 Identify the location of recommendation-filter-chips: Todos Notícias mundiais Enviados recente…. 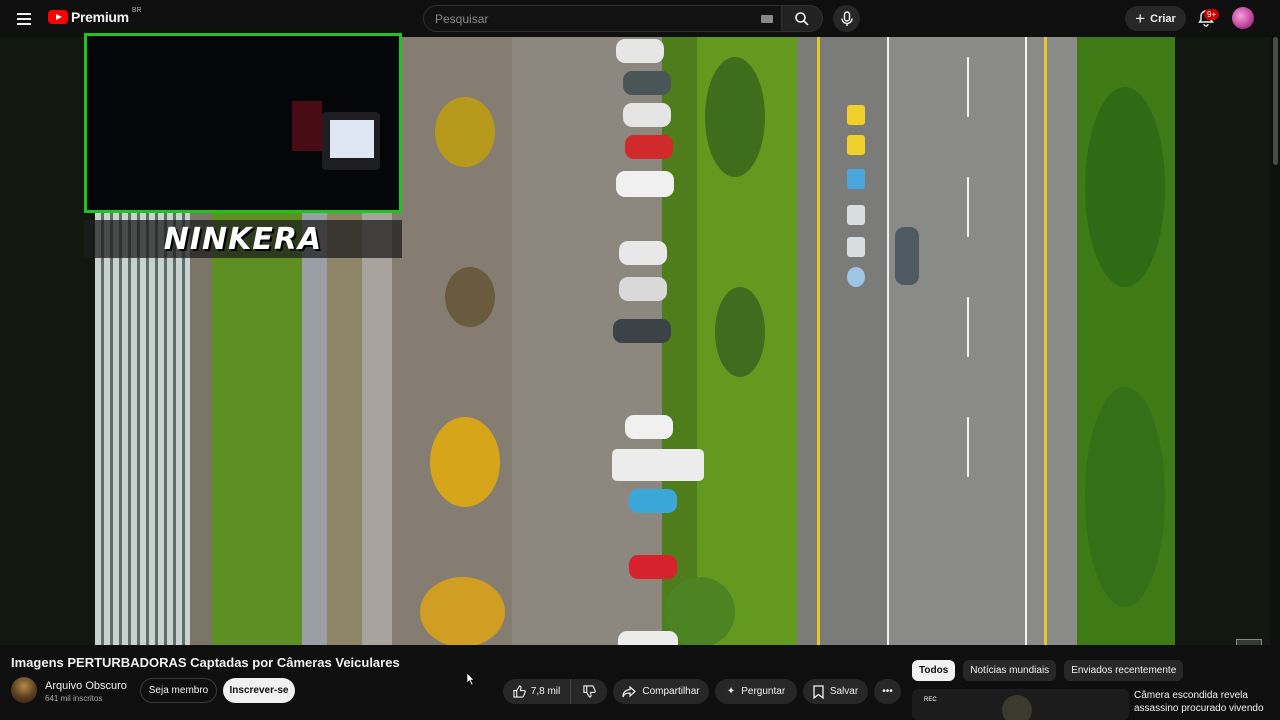
(1048, 670).